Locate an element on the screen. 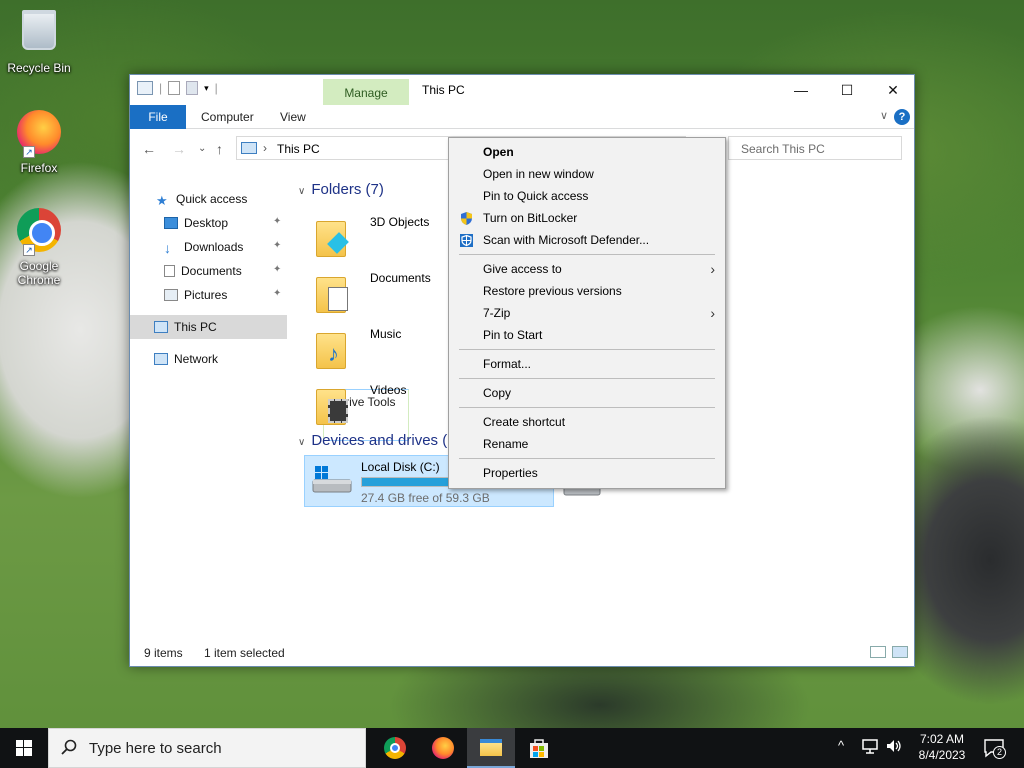  menu-item-label: 7-Zip is located at coordinates (497, 313).